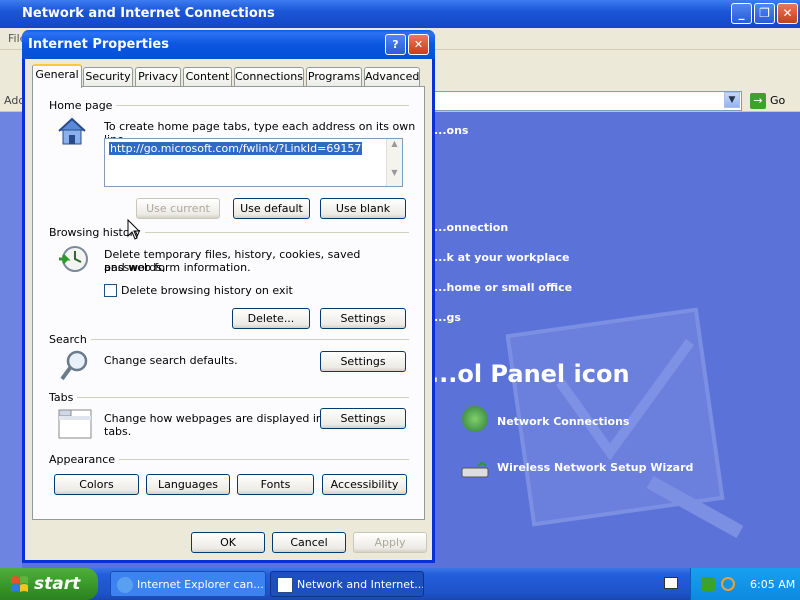 The width and height of the screenshot is (800, 600). What do you see at coordinates (83, 105) in the screenshot?
I see `home-page-group-label: Home page` at bounding box center [83, 105].